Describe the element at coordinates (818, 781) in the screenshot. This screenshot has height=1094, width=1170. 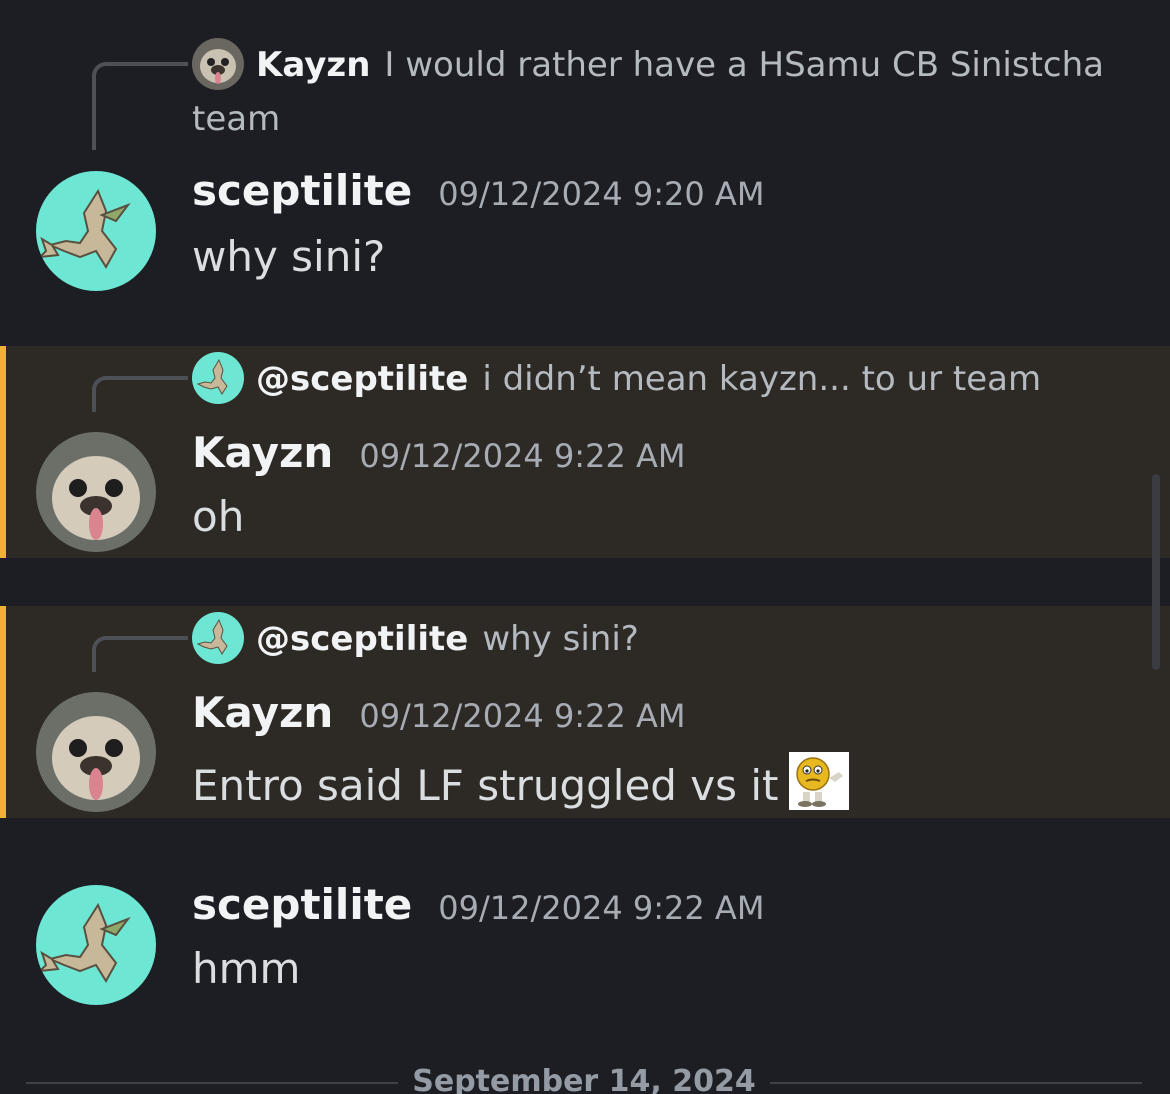
I see `thinking-emoji-icon` at that location.